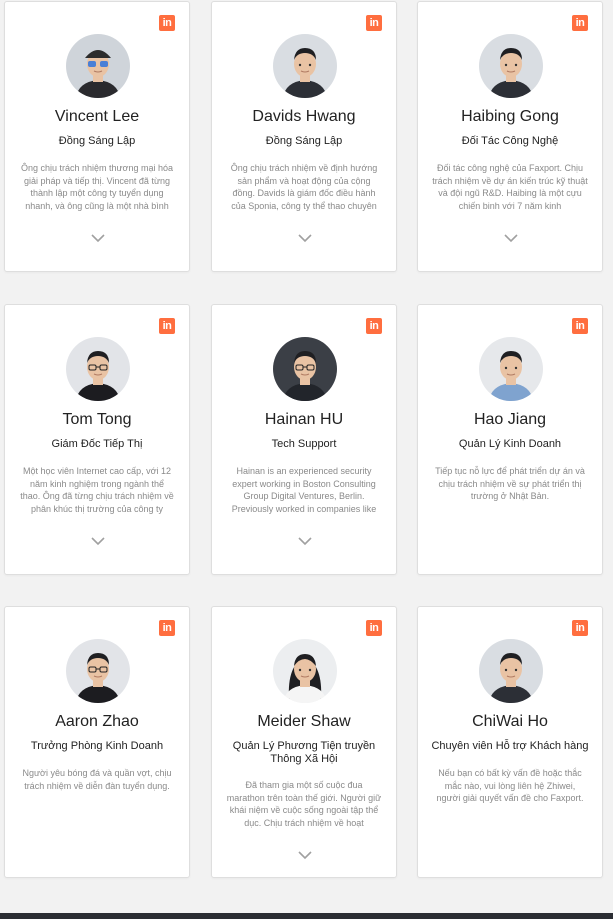 The width and height of the screenshot is (613, 919). What do you see at coordinates (510, 721) in the screenshot?
I see `member-name: ChiWai Ho` at bounding box center [510, 721].